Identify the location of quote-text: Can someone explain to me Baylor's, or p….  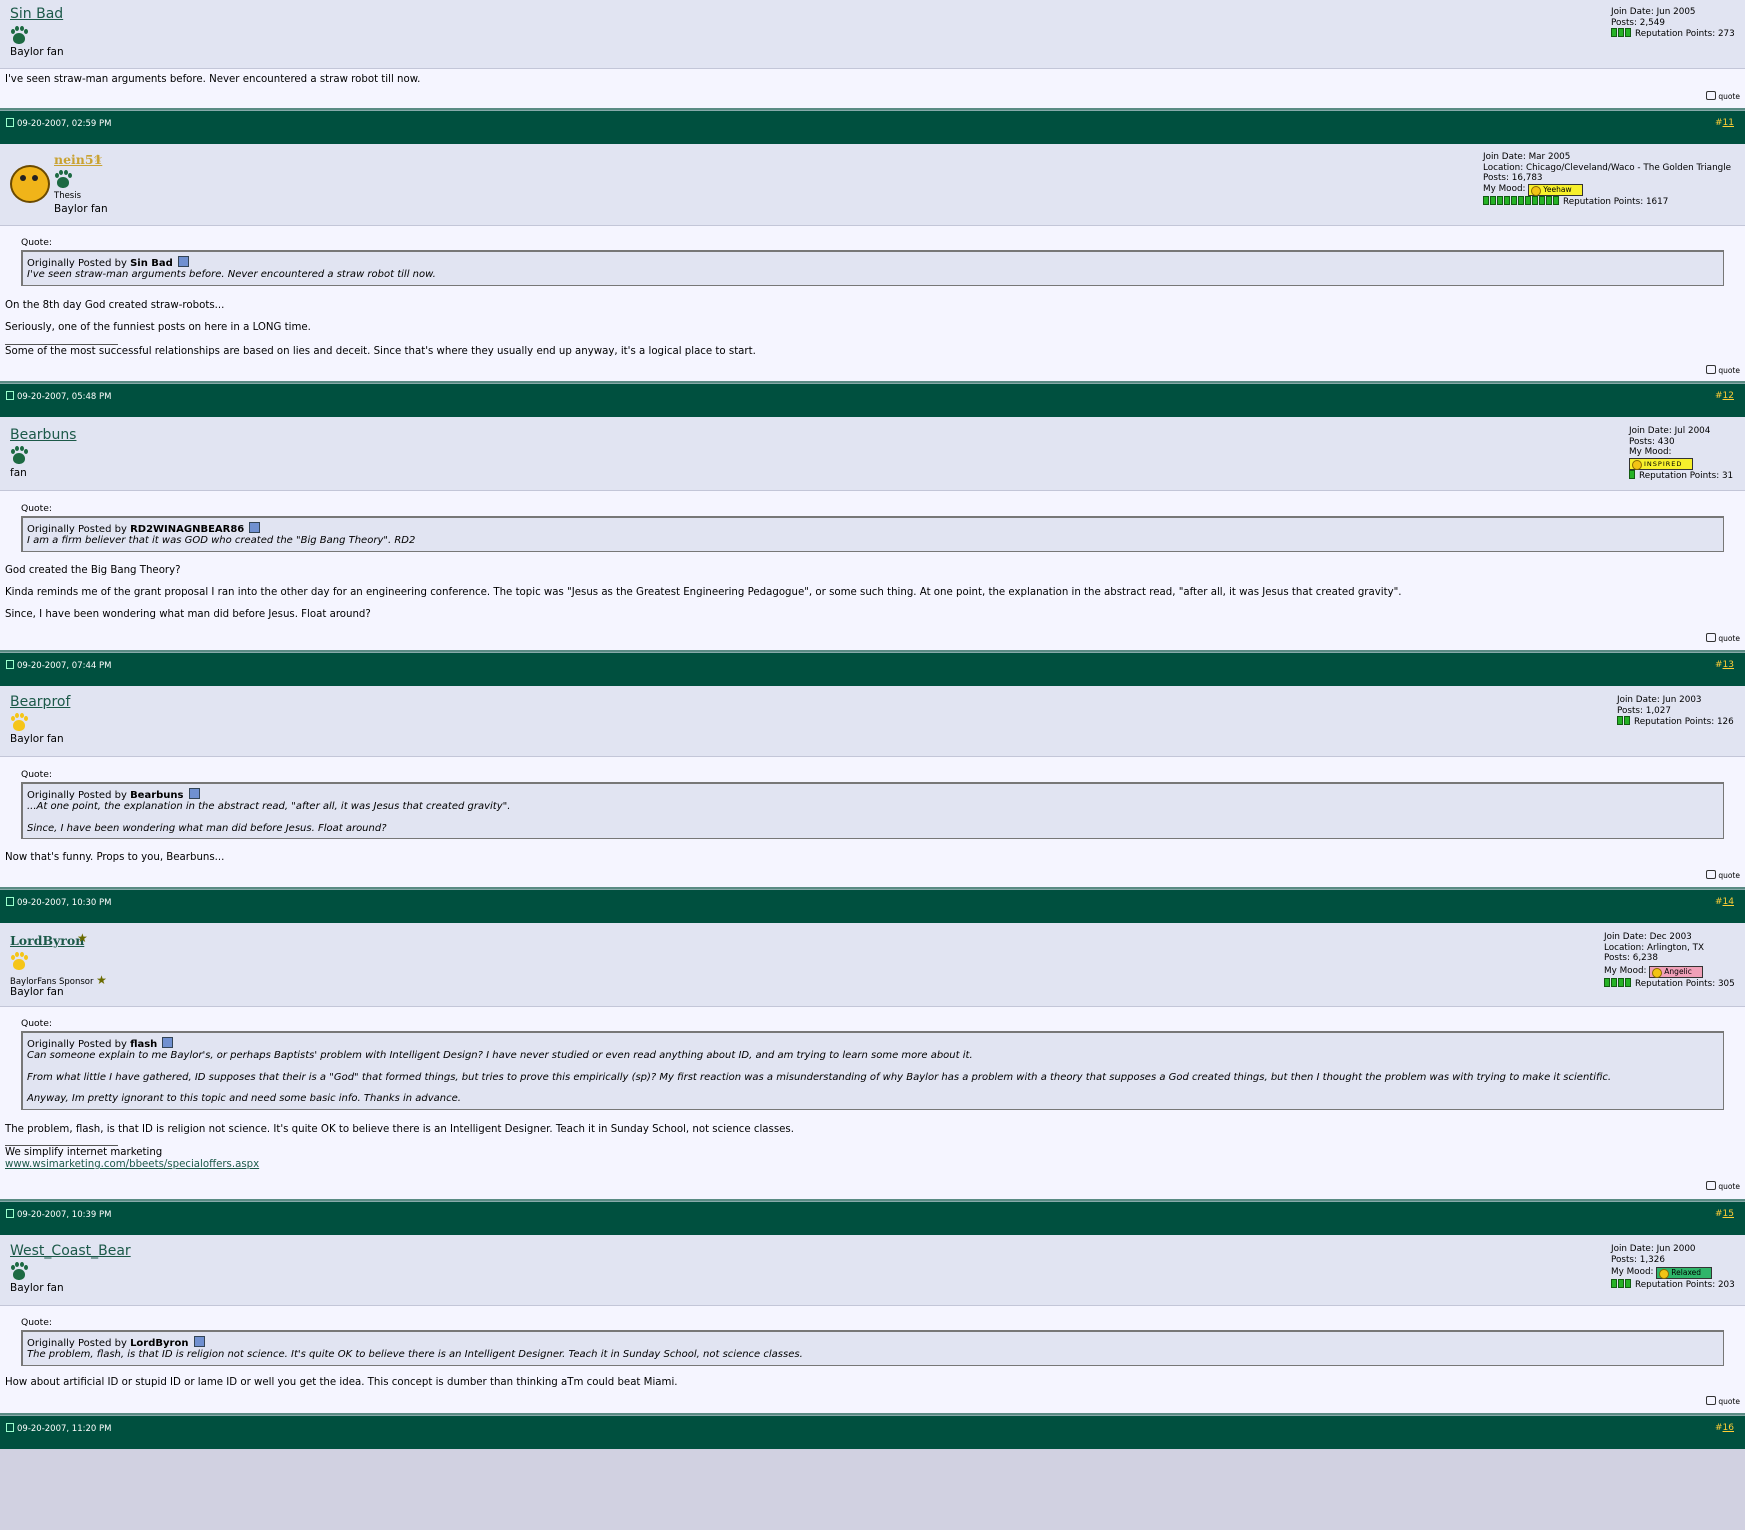
(500, 1055).